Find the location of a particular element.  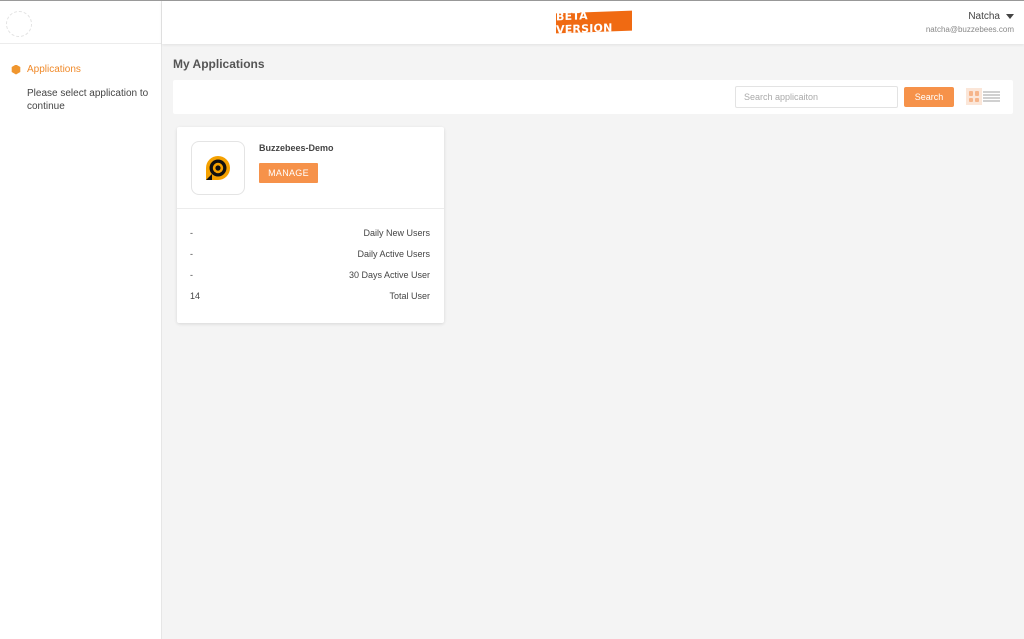

hexagon-icon is located at coordinates (16, 69).